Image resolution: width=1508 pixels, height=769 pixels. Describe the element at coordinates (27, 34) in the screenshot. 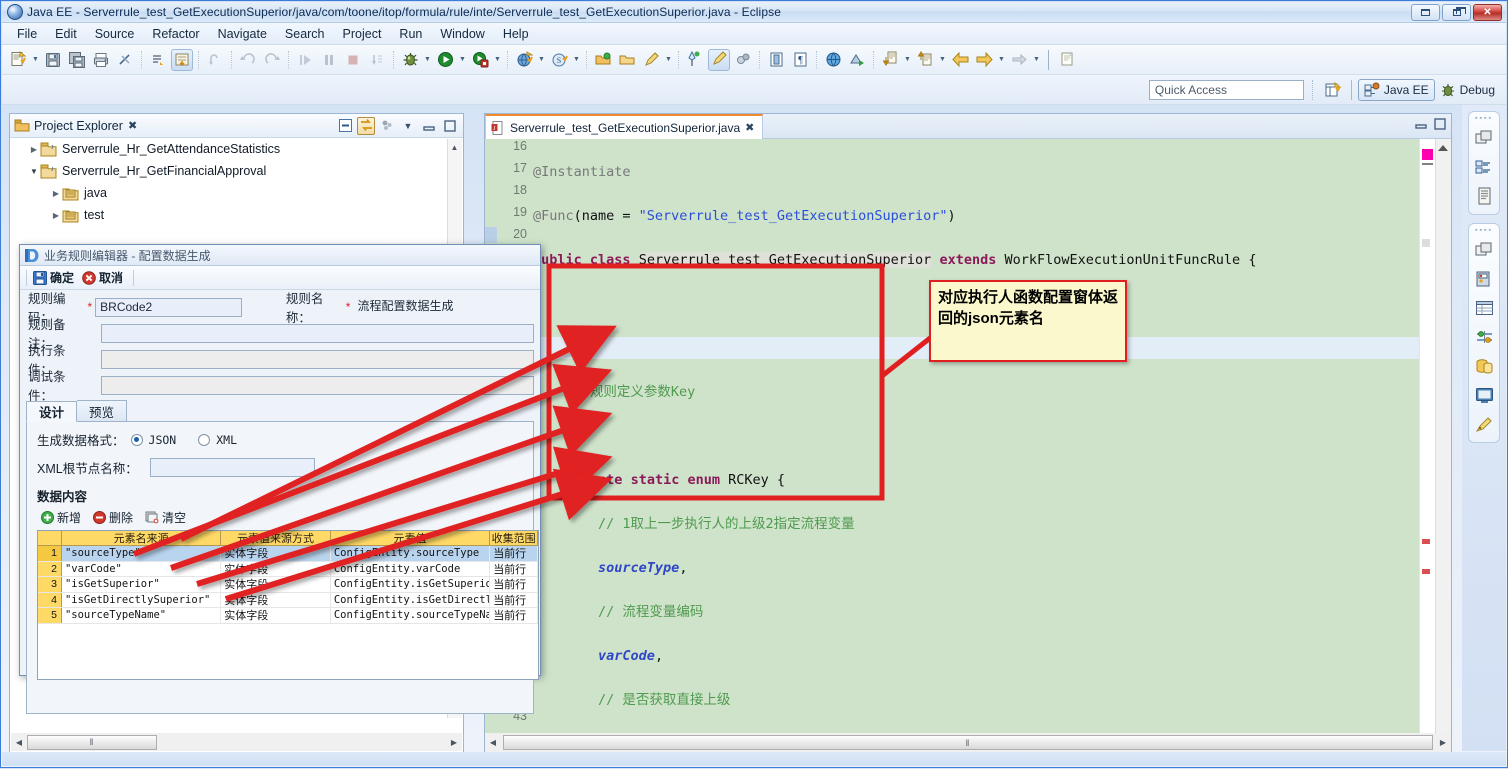

I see `menu-file: File` at that location.